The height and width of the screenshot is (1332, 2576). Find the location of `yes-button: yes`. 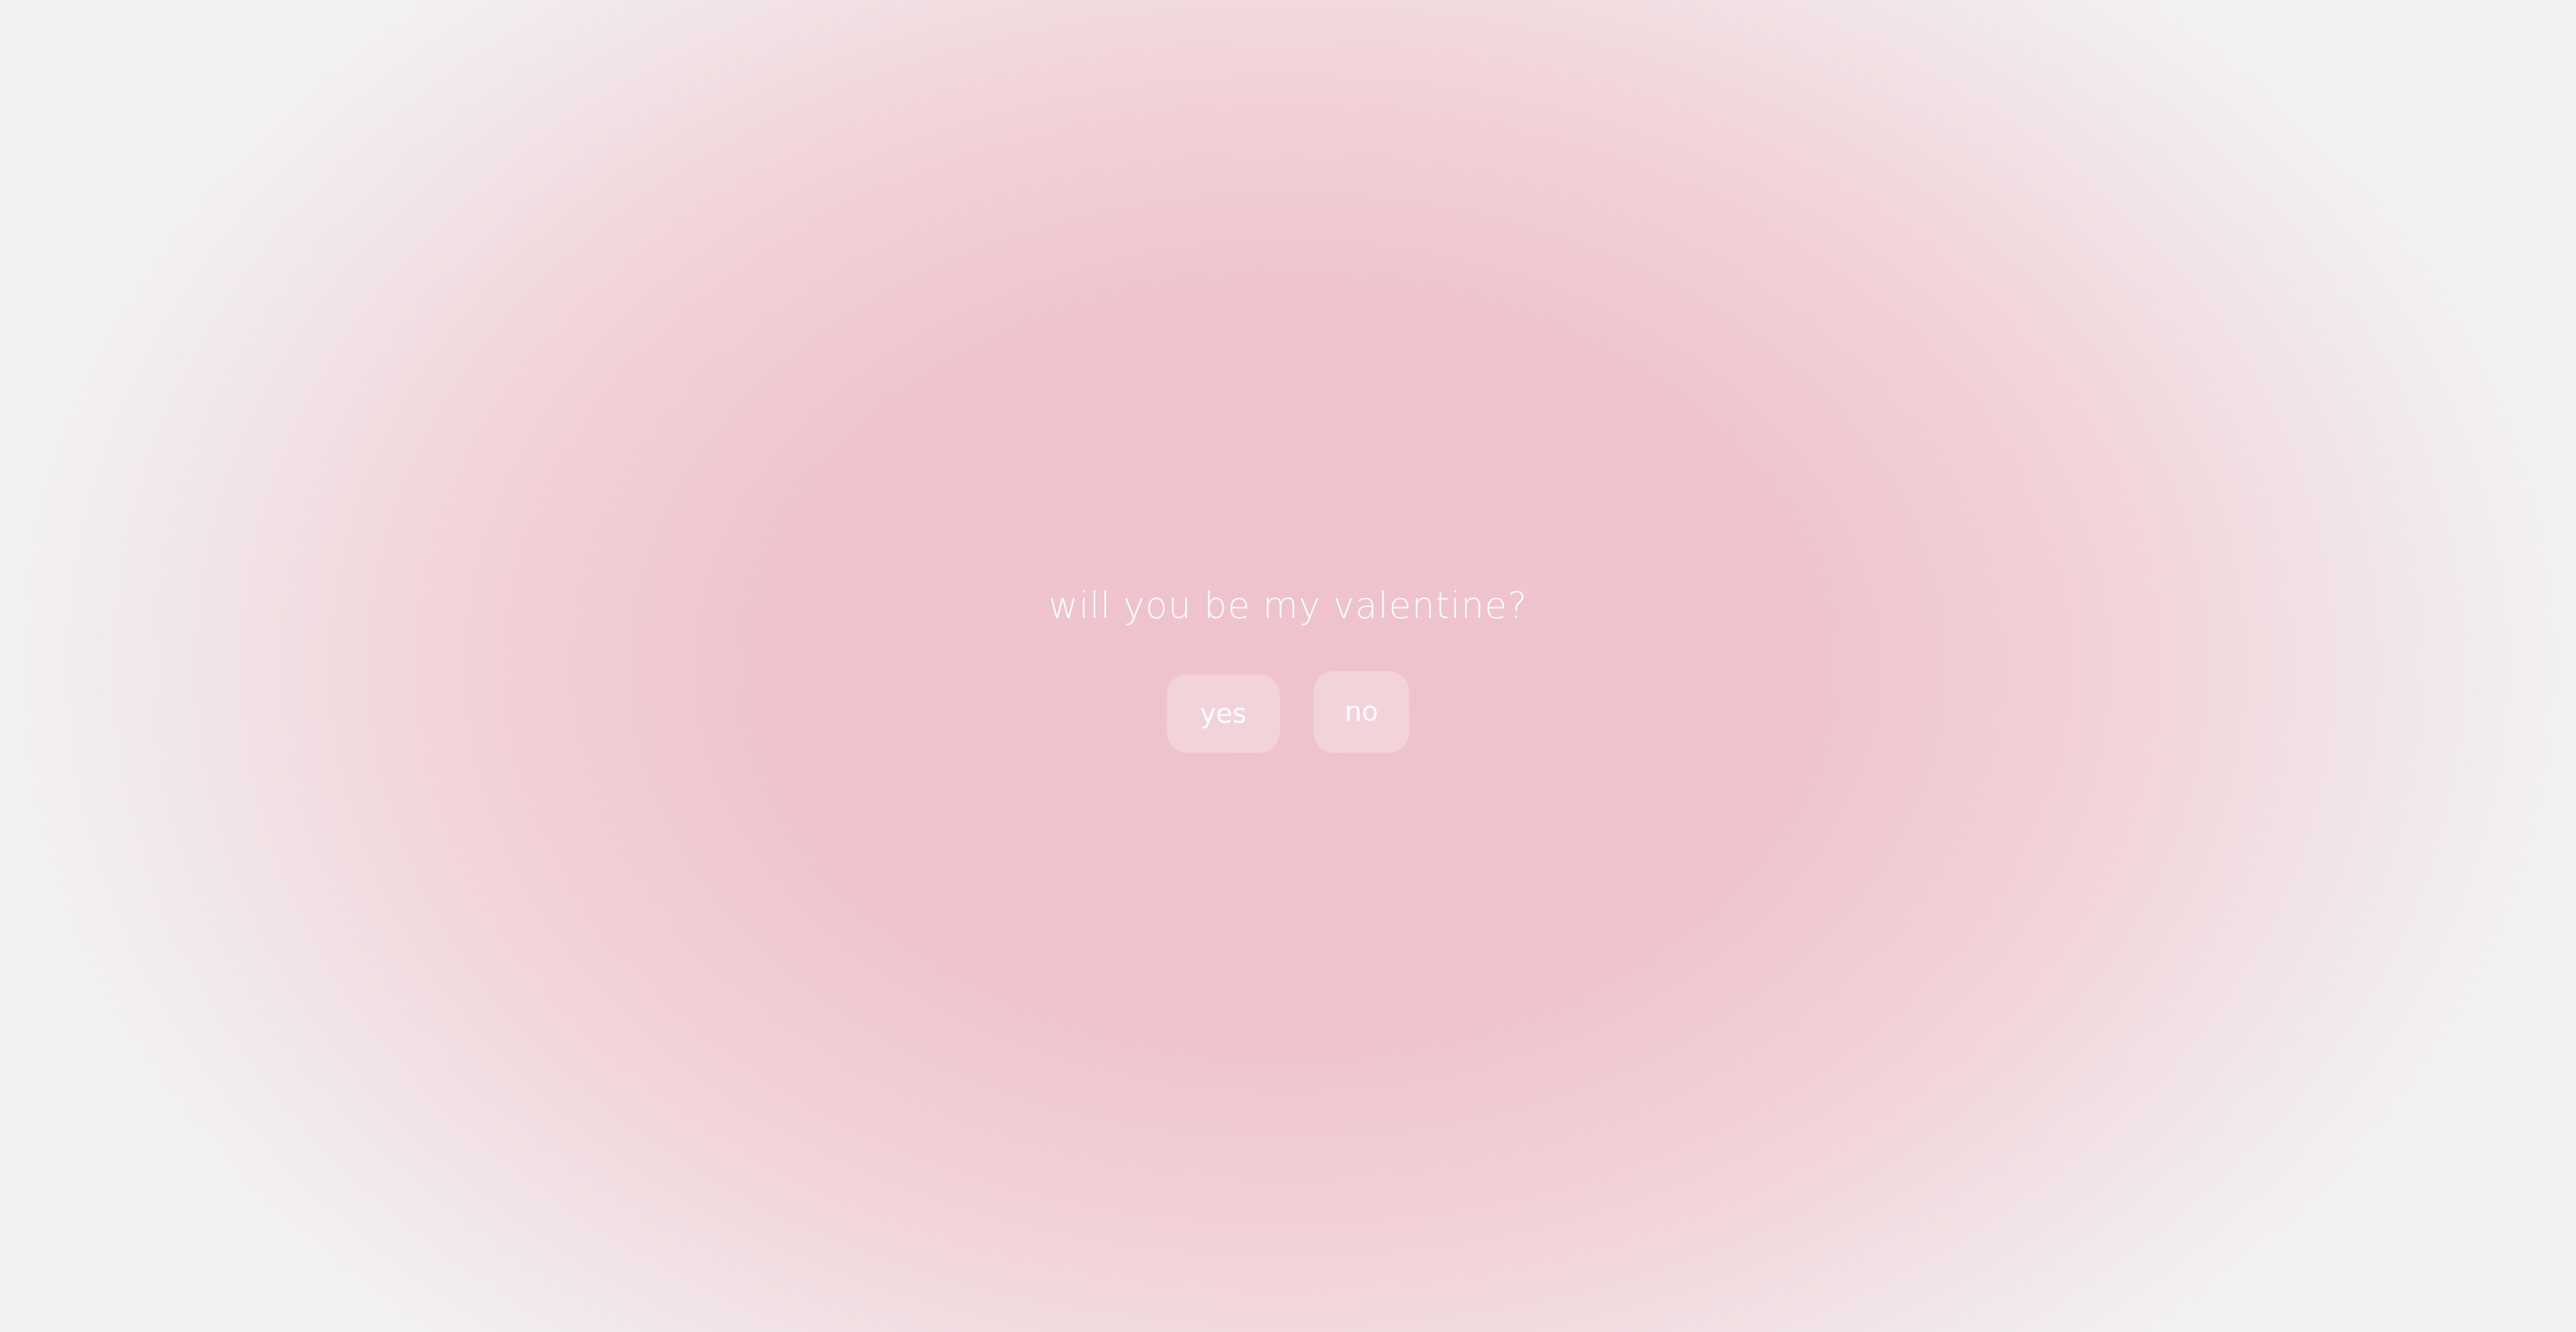

yes-button: yes is located at coordinates (1223, 713).